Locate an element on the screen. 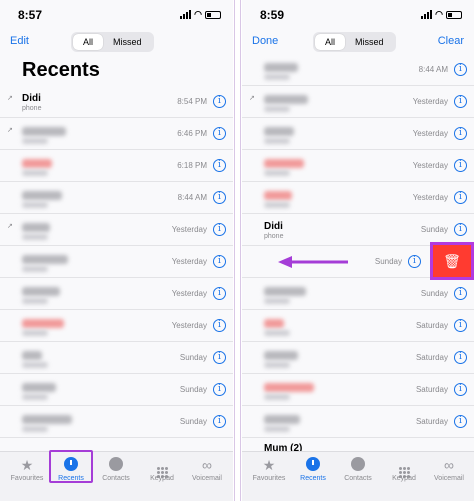 The image size is (474, 501). status-bar: 8:59 ◠ is located at coordinates (358, 16).